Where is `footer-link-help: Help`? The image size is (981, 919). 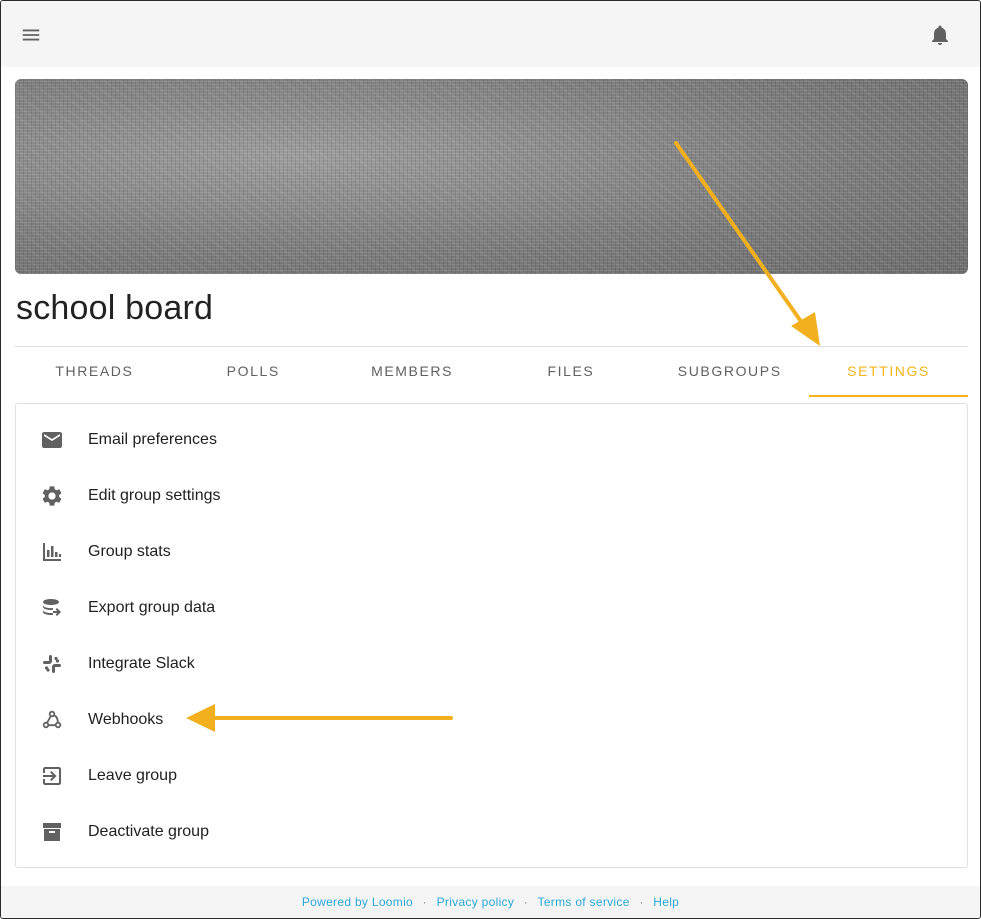
footer-link-help: Help is located at coordinates (666, 902).